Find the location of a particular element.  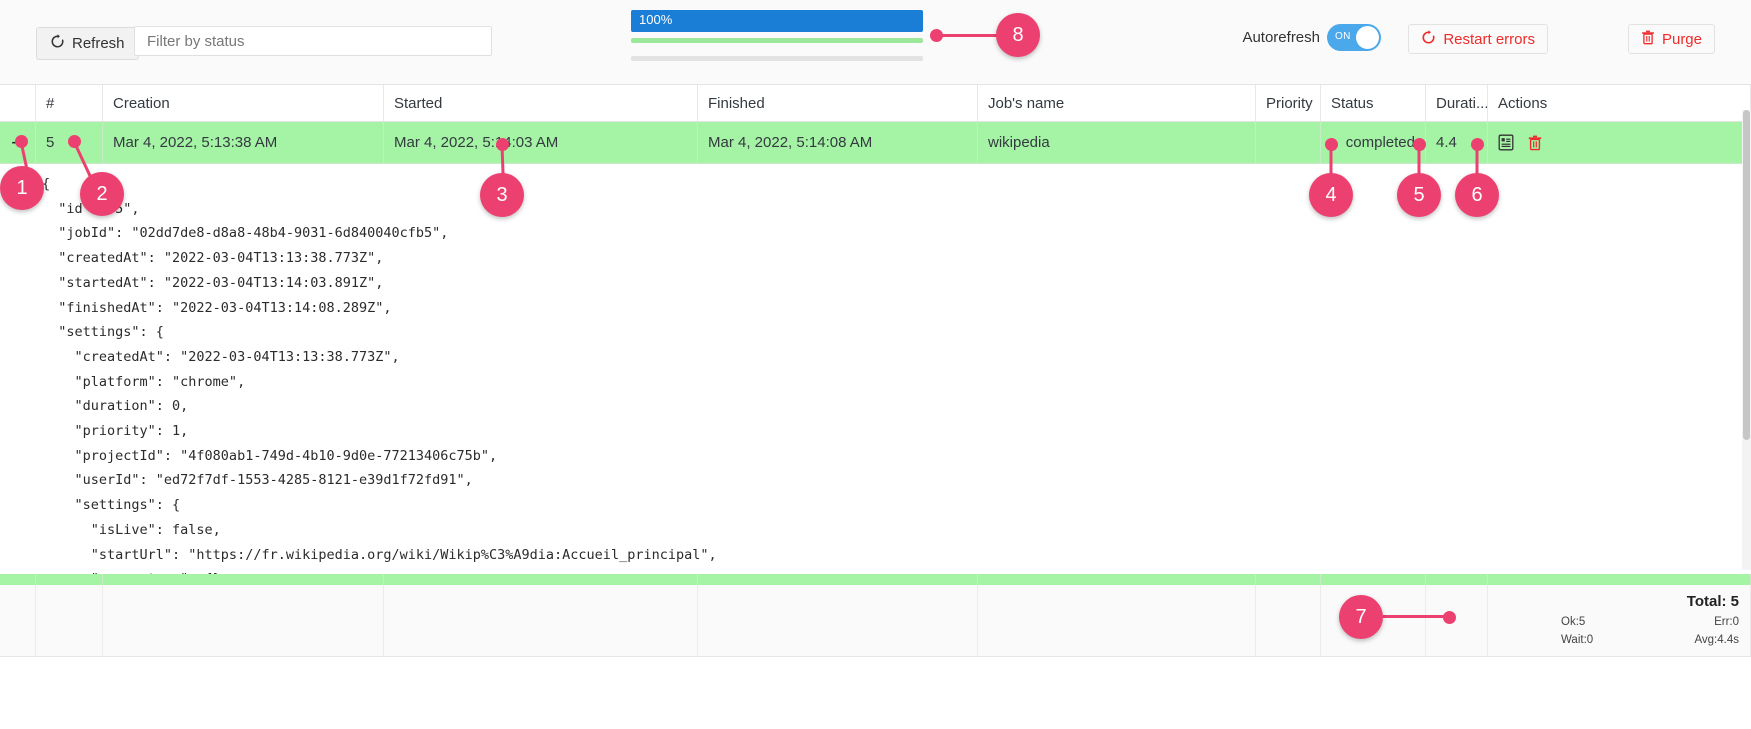

column-header-expand is located at coordinates (18, 103).